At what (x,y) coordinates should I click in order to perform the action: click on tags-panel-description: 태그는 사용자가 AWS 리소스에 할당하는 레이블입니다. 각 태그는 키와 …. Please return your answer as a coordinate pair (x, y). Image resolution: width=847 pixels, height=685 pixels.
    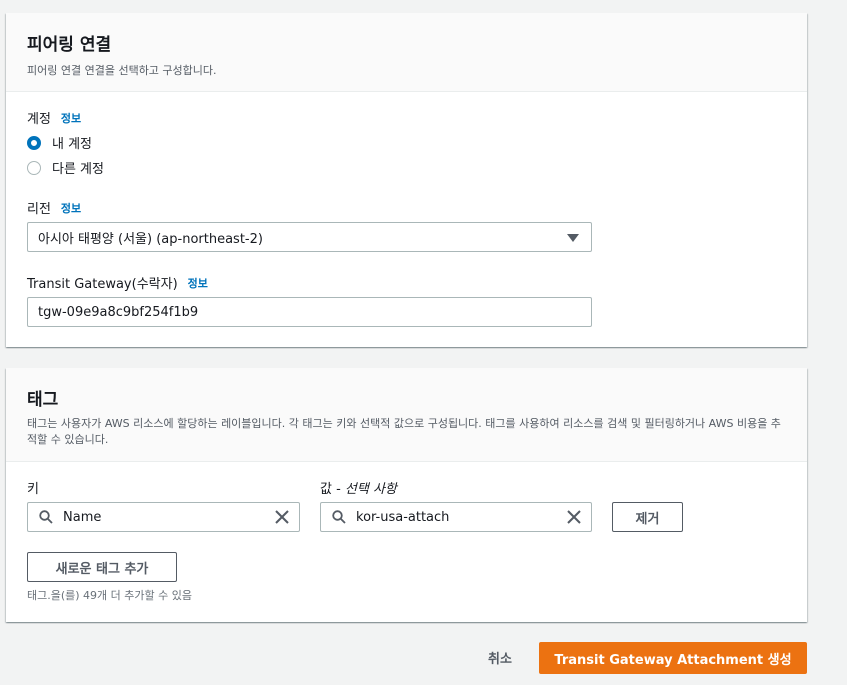
    Looking at the image, I should click on (404, 431).